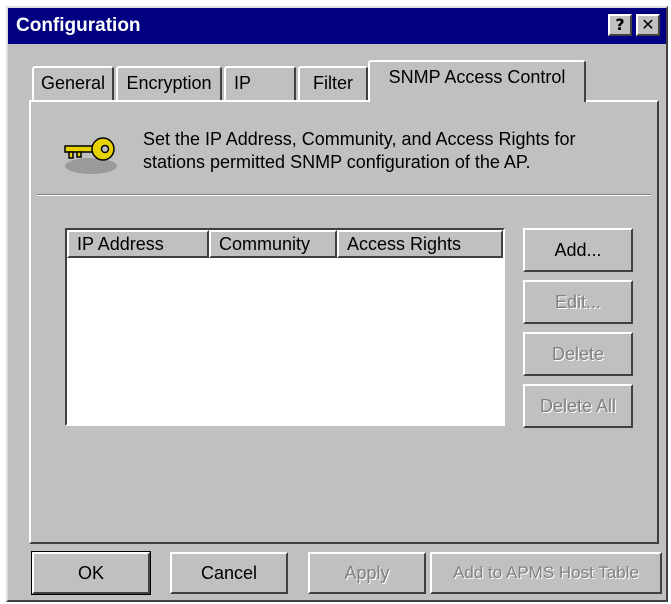  I want to click on tab-filter: Filter, so click(333, 83).